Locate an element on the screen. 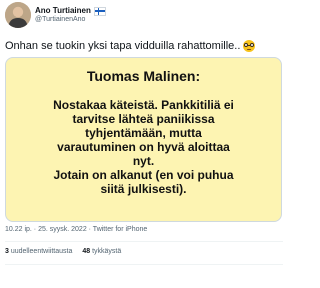 The width and height of the screenshot is (320, 288). card-line: Jotain on alkanut (en voi puhua is located at coordinates (143, 175).